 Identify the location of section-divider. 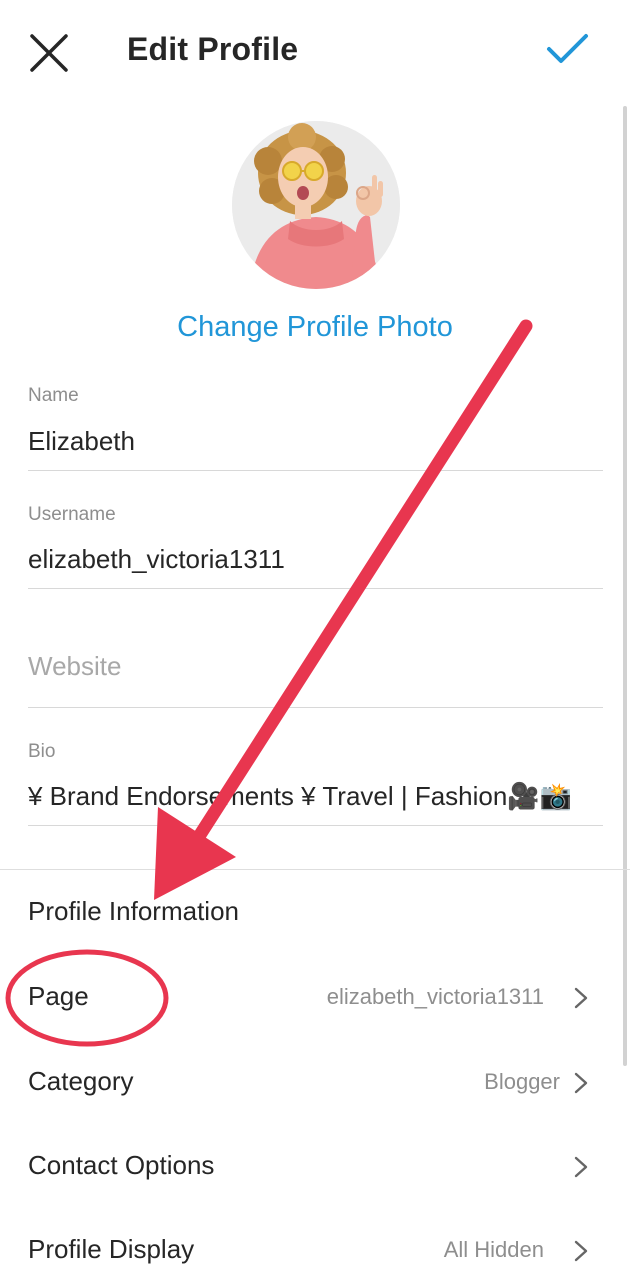
(315, 869).